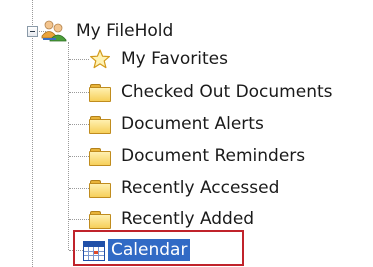 The height and width of the screenshot is (267, 373). What do you see at coordinates (32, 31) in the screenshot?
I see `collapse-toggle` at bounding box center [32, 31].